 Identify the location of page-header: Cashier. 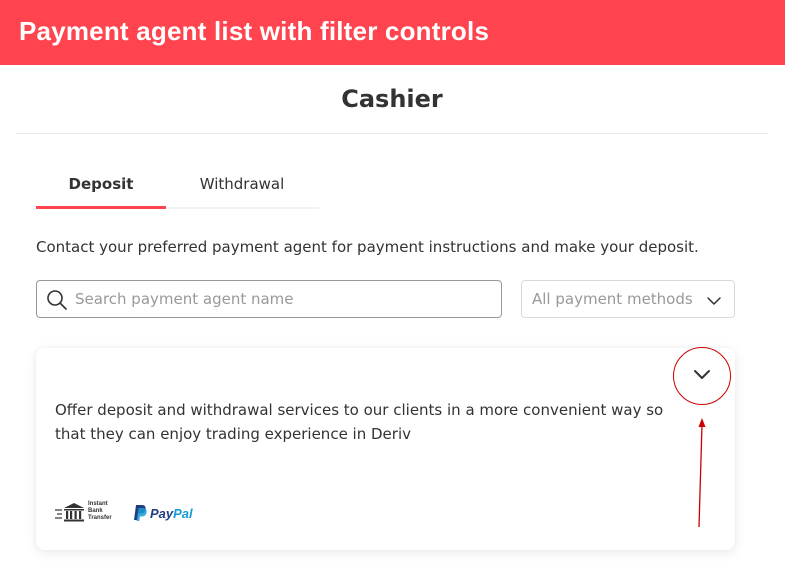
(392, 99).